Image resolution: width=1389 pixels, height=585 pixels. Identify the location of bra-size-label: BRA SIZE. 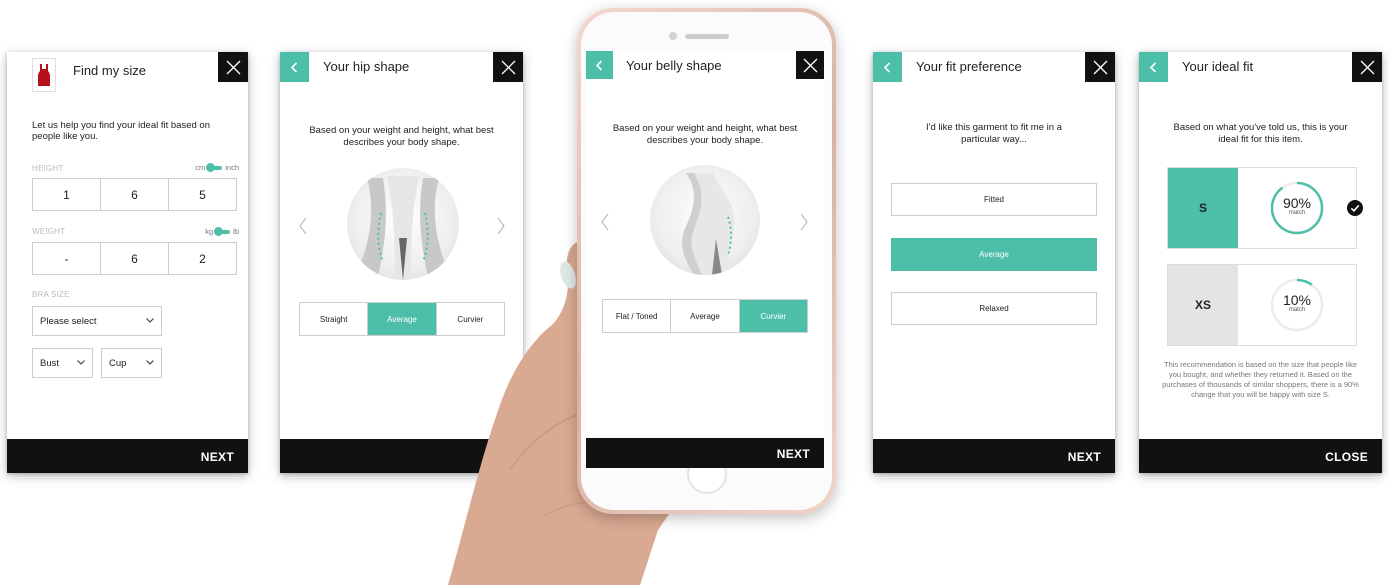
(51, 294).